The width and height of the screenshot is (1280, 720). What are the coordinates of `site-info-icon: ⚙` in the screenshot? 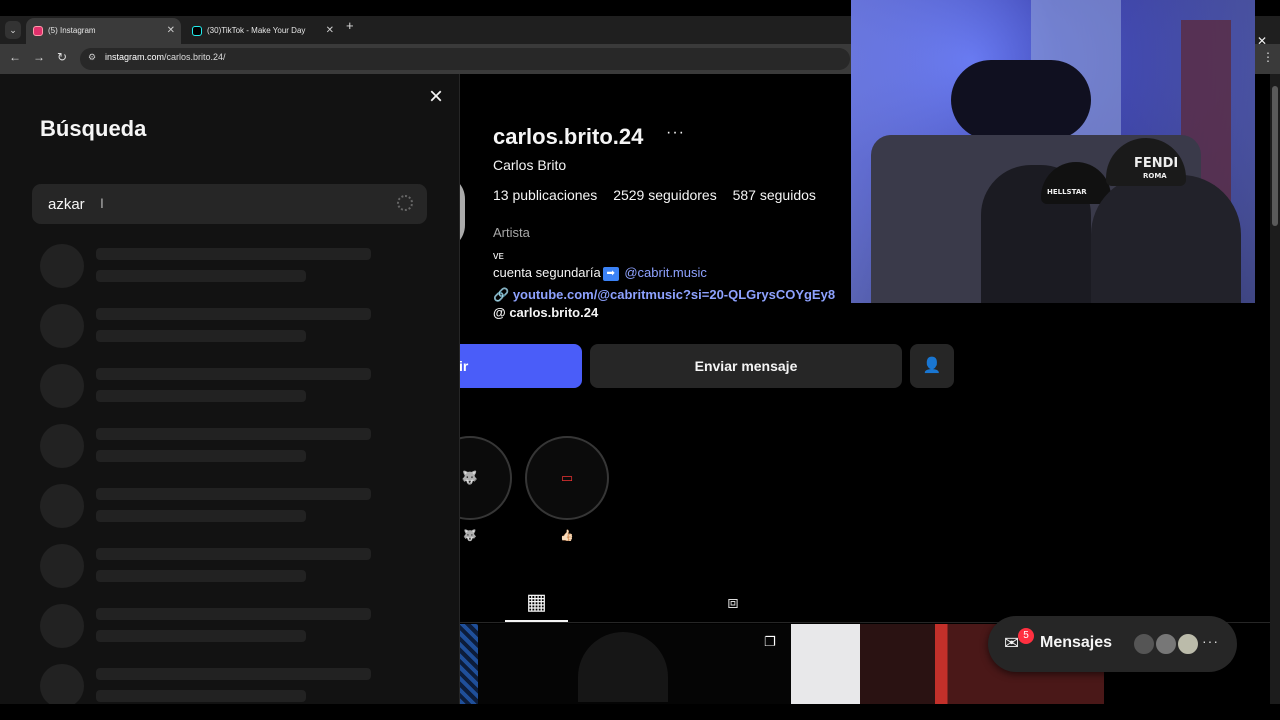 It's located at (92, 57).